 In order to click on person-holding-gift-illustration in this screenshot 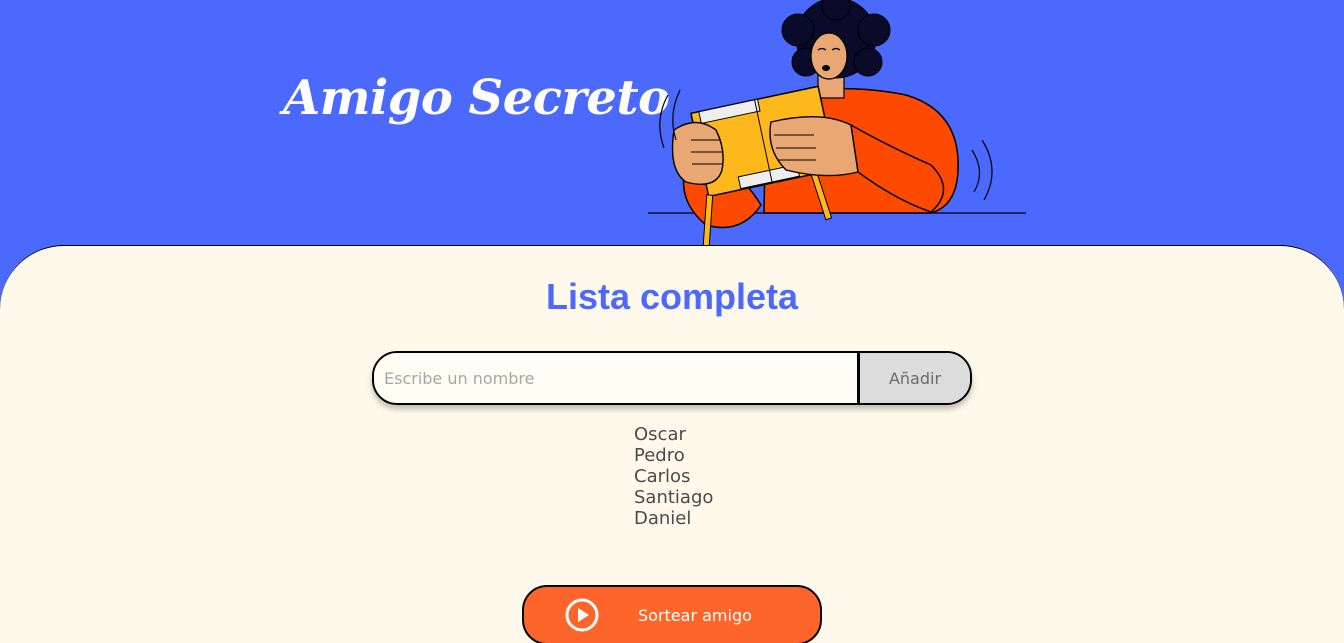, I will do `click(837, 125)`.